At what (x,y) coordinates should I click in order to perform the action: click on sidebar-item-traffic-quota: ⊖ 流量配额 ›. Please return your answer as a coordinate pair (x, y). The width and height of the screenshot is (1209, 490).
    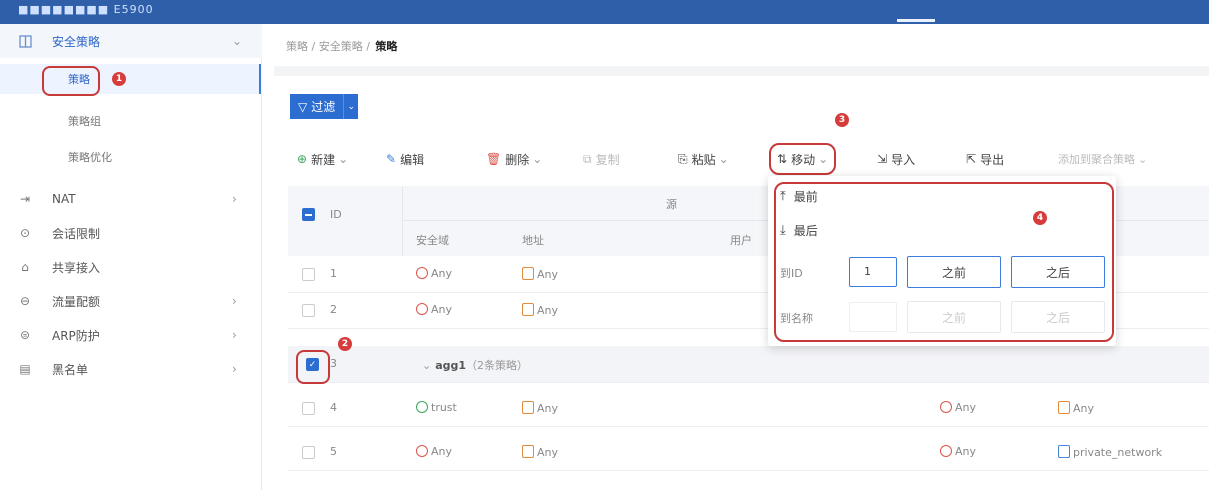
    Looking at the image, I should click on (131, 301).